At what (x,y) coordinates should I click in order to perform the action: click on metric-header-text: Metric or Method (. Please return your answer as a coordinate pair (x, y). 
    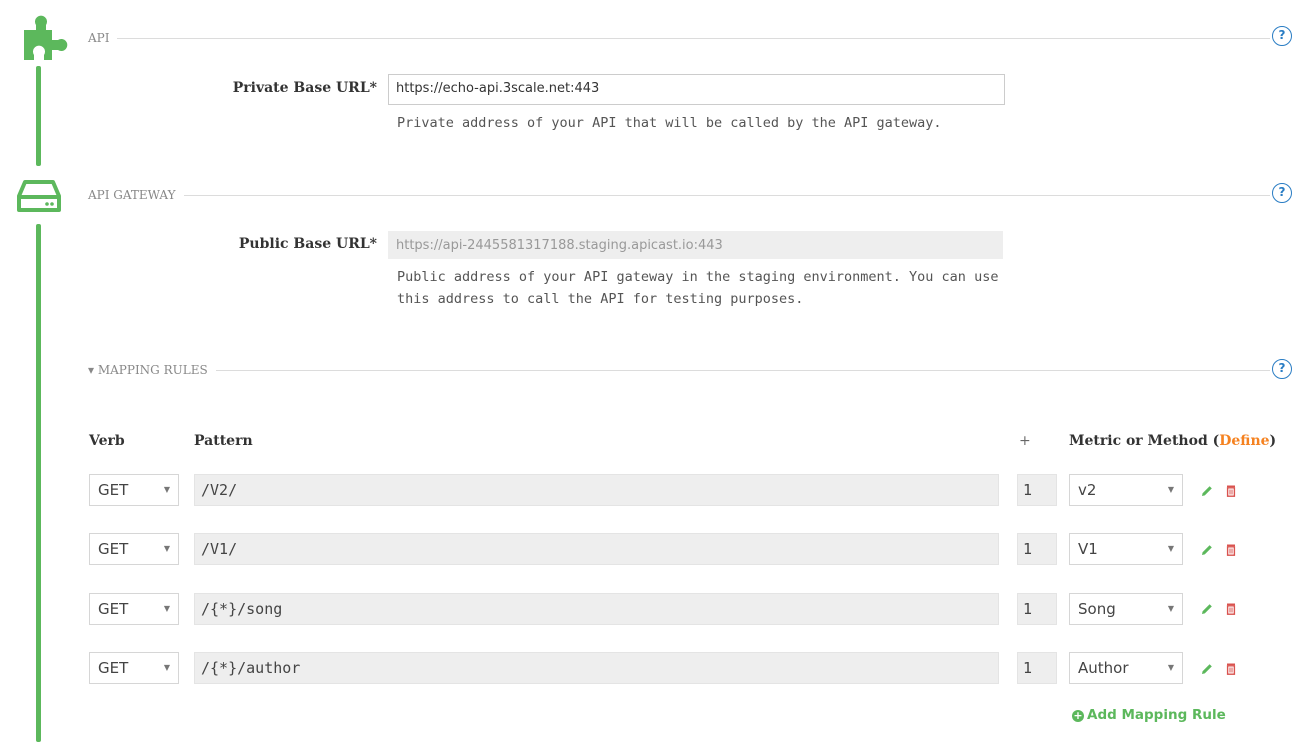
    Looking at the image, I should click on (1144, 441).